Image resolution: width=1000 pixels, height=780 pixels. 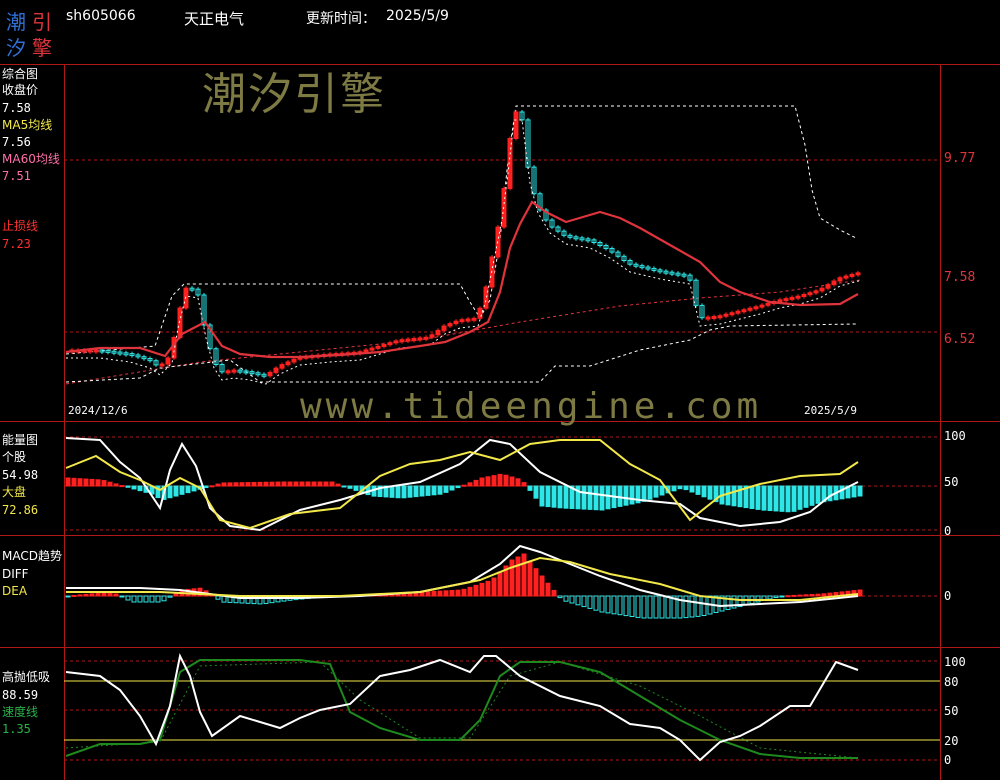 I want to click on close-value: 7.58, so click(x=16, y=108).